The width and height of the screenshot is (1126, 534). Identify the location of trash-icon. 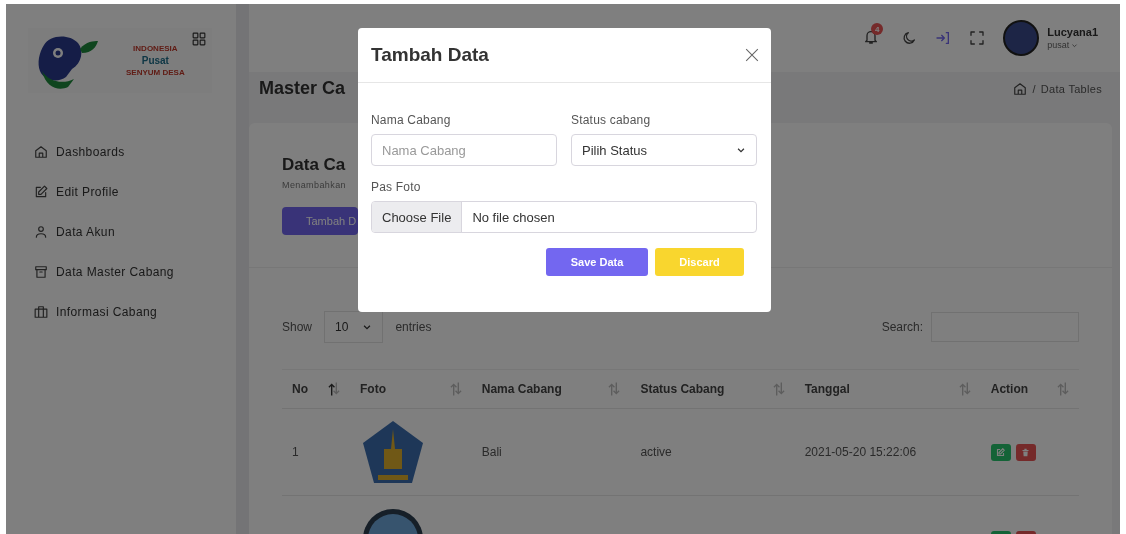
(1026, 452).